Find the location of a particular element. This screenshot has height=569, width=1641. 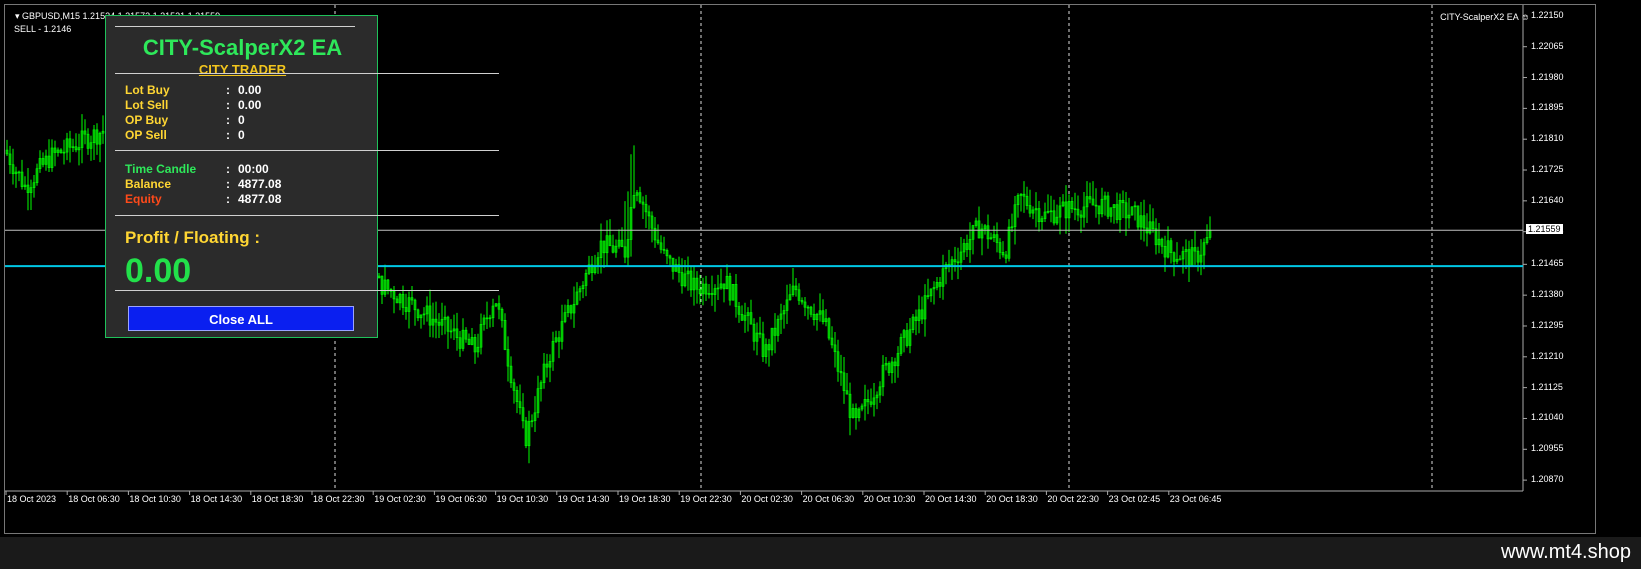

time-axis-label: 19 Oct 14:30 is located at coordinates (583, 499).